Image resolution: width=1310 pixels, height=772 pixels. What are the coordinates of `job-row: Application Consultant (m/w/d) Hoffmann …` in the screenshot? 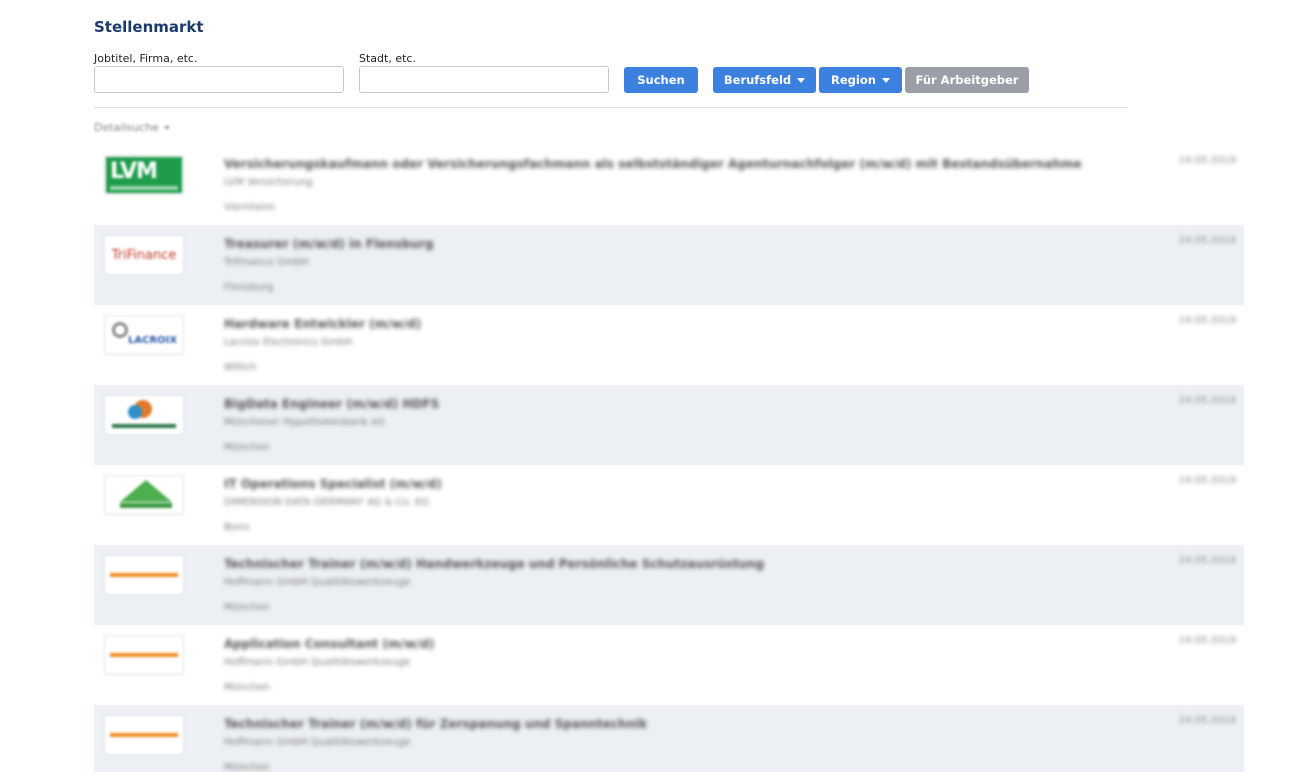 It's located at (669, 665).